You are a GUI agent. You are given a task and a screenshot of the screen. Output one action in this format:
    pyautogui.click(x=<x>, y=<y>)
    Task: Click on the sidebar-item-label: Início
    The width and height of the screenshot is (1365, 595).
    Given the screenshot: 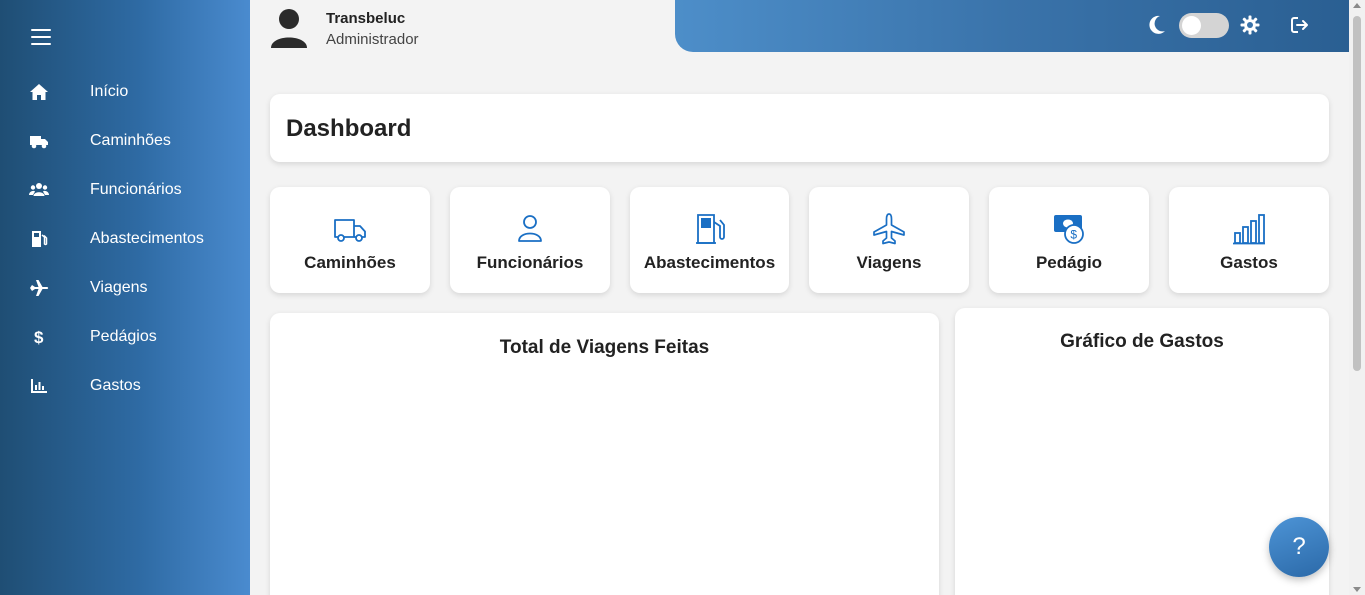 What is the action you would take?
    pyautogui.click(x=109, y=91)
    